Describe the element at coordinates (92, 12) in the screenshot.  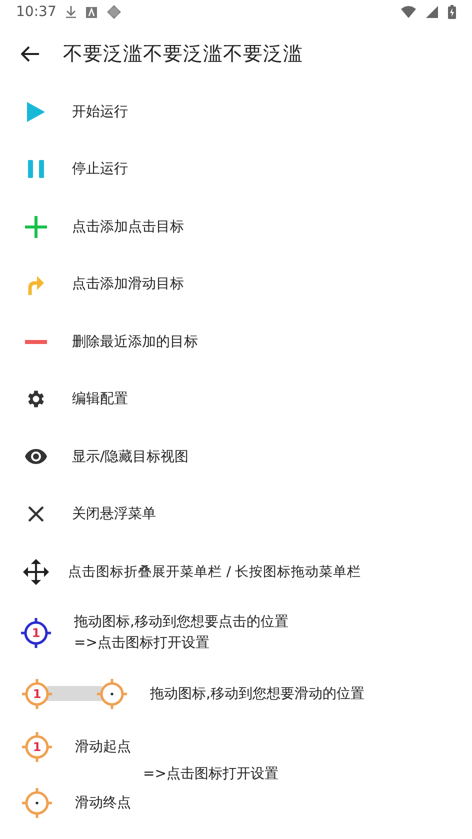
I see `app-notification-icon` at that location.